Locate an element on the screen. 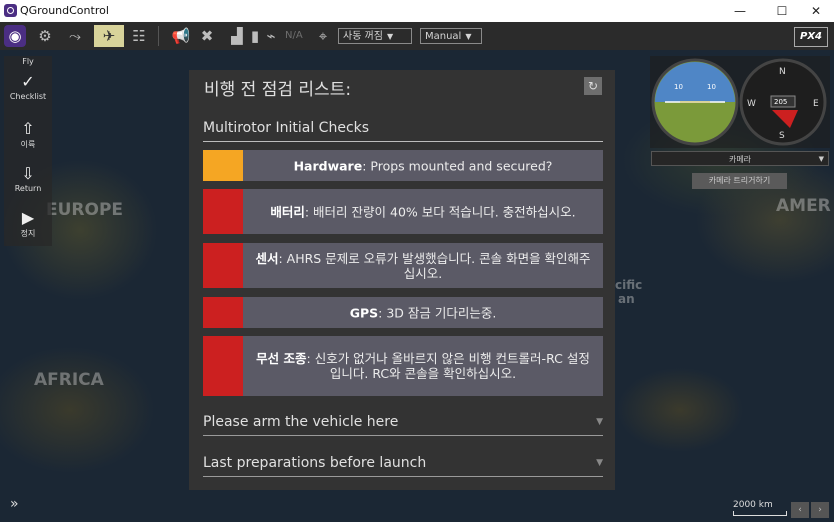 Image resolution: width=834 pixels, height=522 pixels. return-tool-button: ⇩ Return is located at coordinates (28, 178).